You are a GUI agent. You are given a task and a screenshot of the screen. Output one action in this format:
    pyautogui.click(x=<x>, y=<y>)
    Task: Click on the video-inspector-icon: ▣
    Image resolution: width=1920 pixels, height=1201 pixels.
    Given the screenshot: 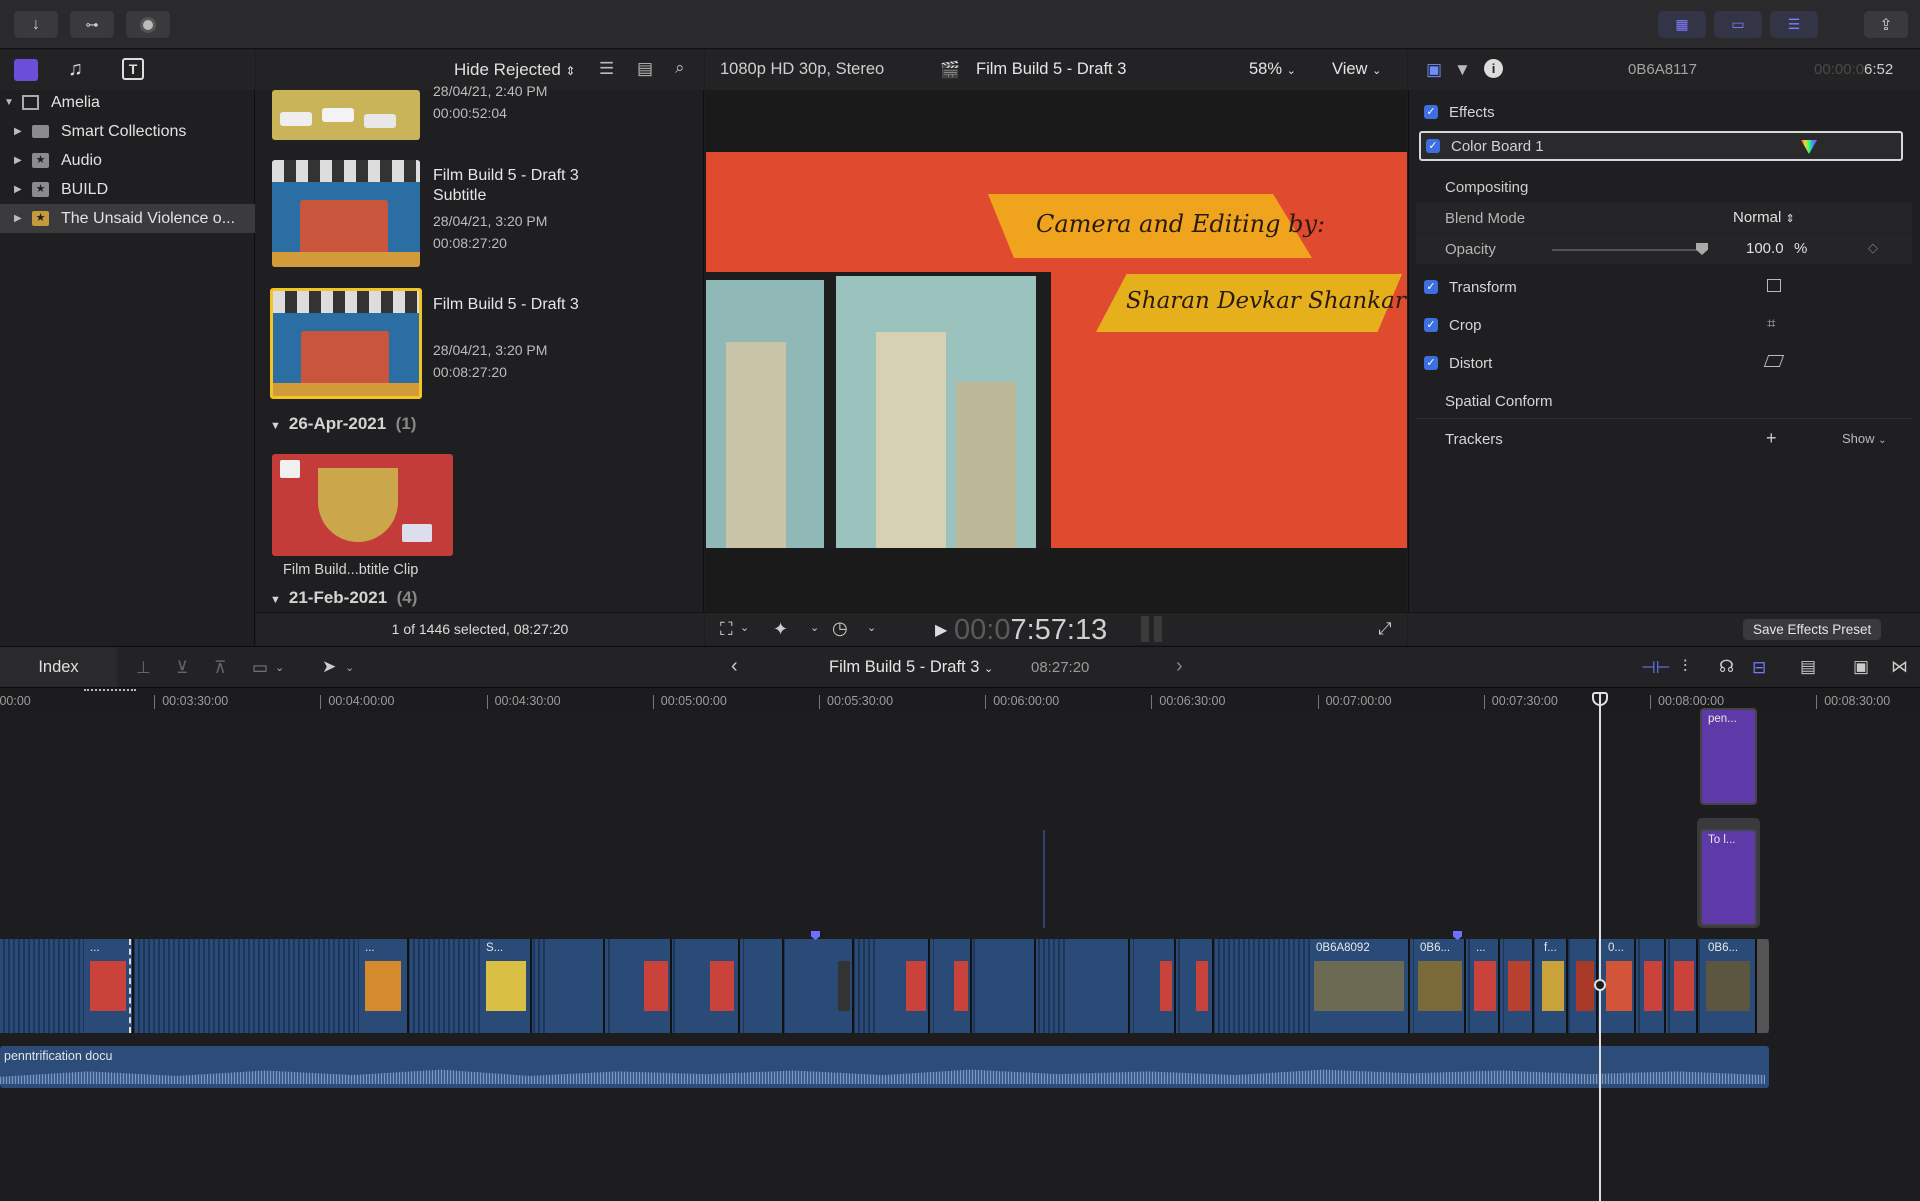 What is the action you would take?
    pyautogui.click(x=1434, y=70)
    